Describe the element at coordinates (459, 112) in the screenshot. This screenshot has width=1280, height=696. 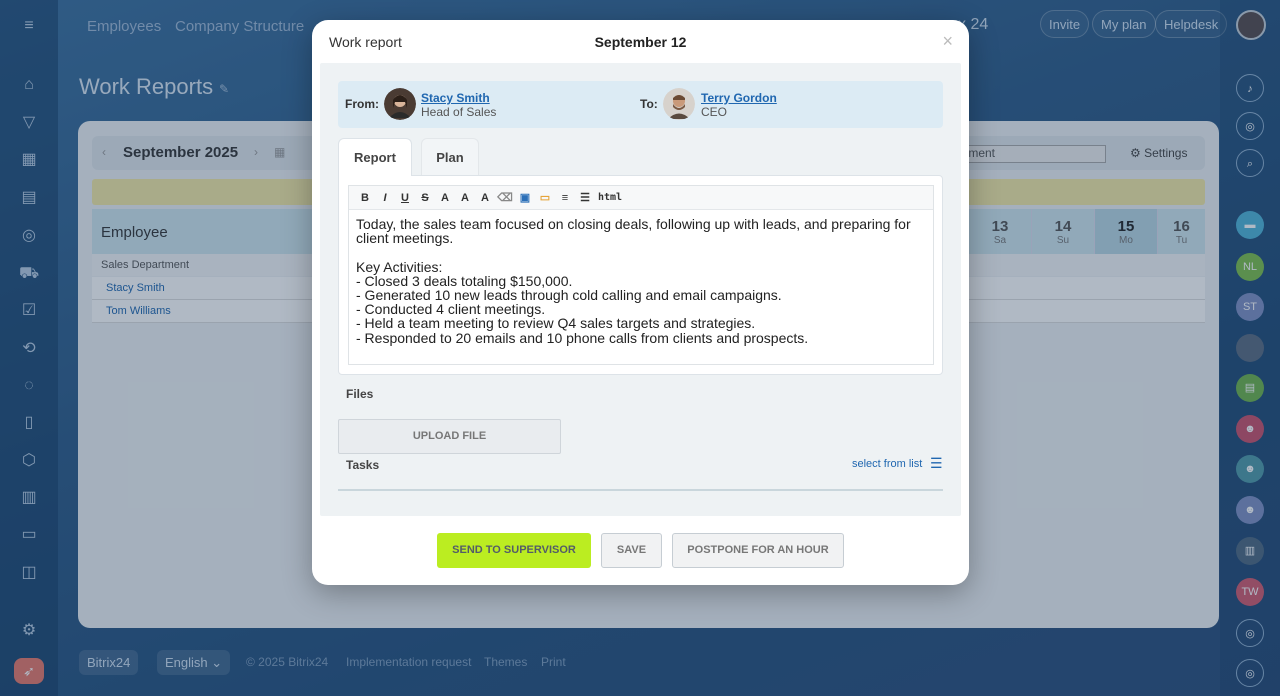
I see `sender-role: Head of Sales` at that location.